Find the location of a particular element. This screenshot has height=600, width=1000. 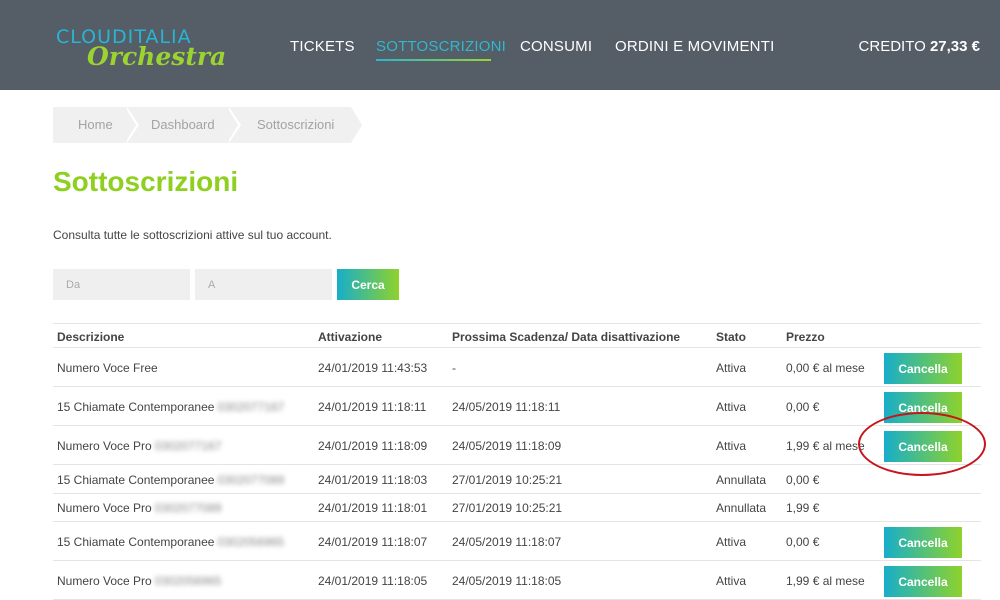

cell-scadenza: - is located at coordinates (454, 368).